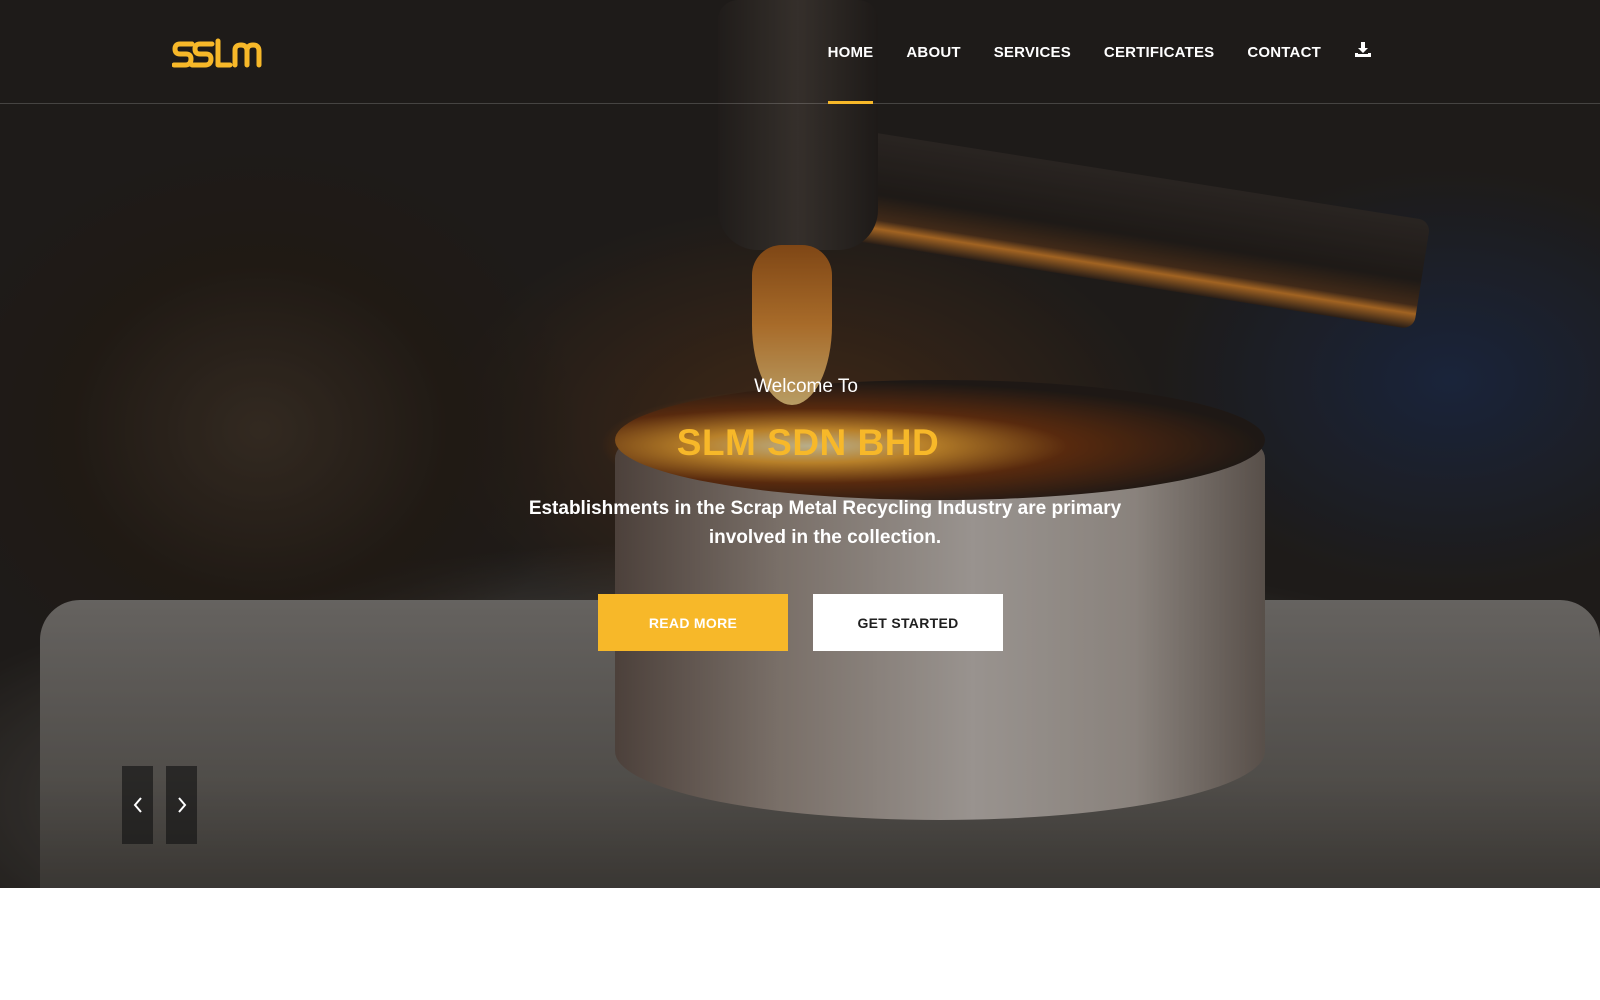  What do you see at coordinates (693, 622) in the screenshot?
I see `read-more-button: READ MORE` at bounding box center [693, 622].